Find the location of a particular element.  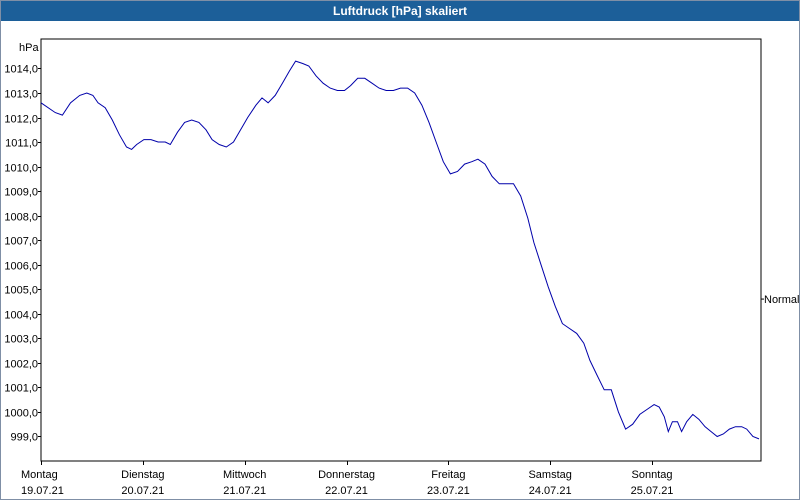

y-tick-label: 1014,0 is located at coordinates (21, 70).